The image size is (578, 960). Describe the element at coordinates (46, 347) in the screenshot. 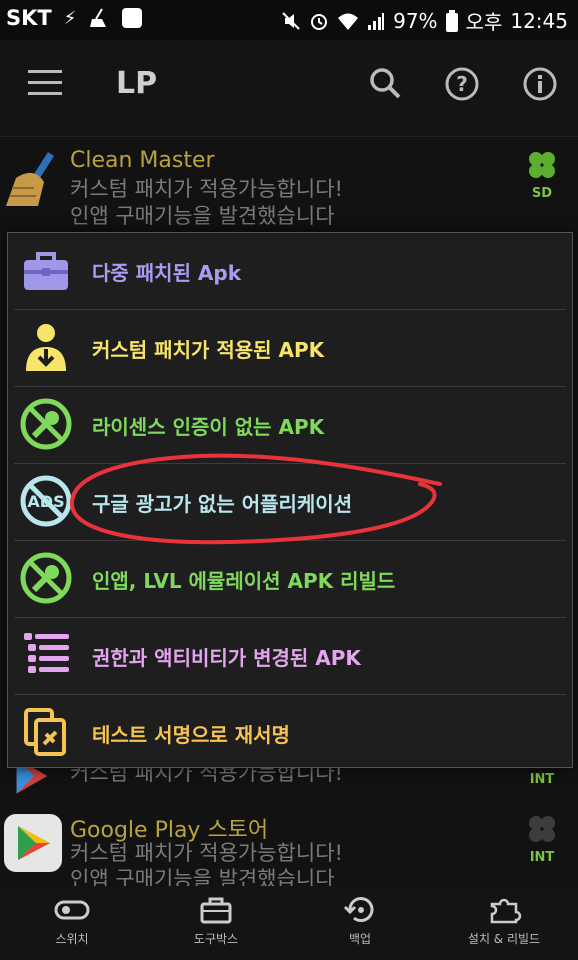

I see `user-download-icon` at that location.